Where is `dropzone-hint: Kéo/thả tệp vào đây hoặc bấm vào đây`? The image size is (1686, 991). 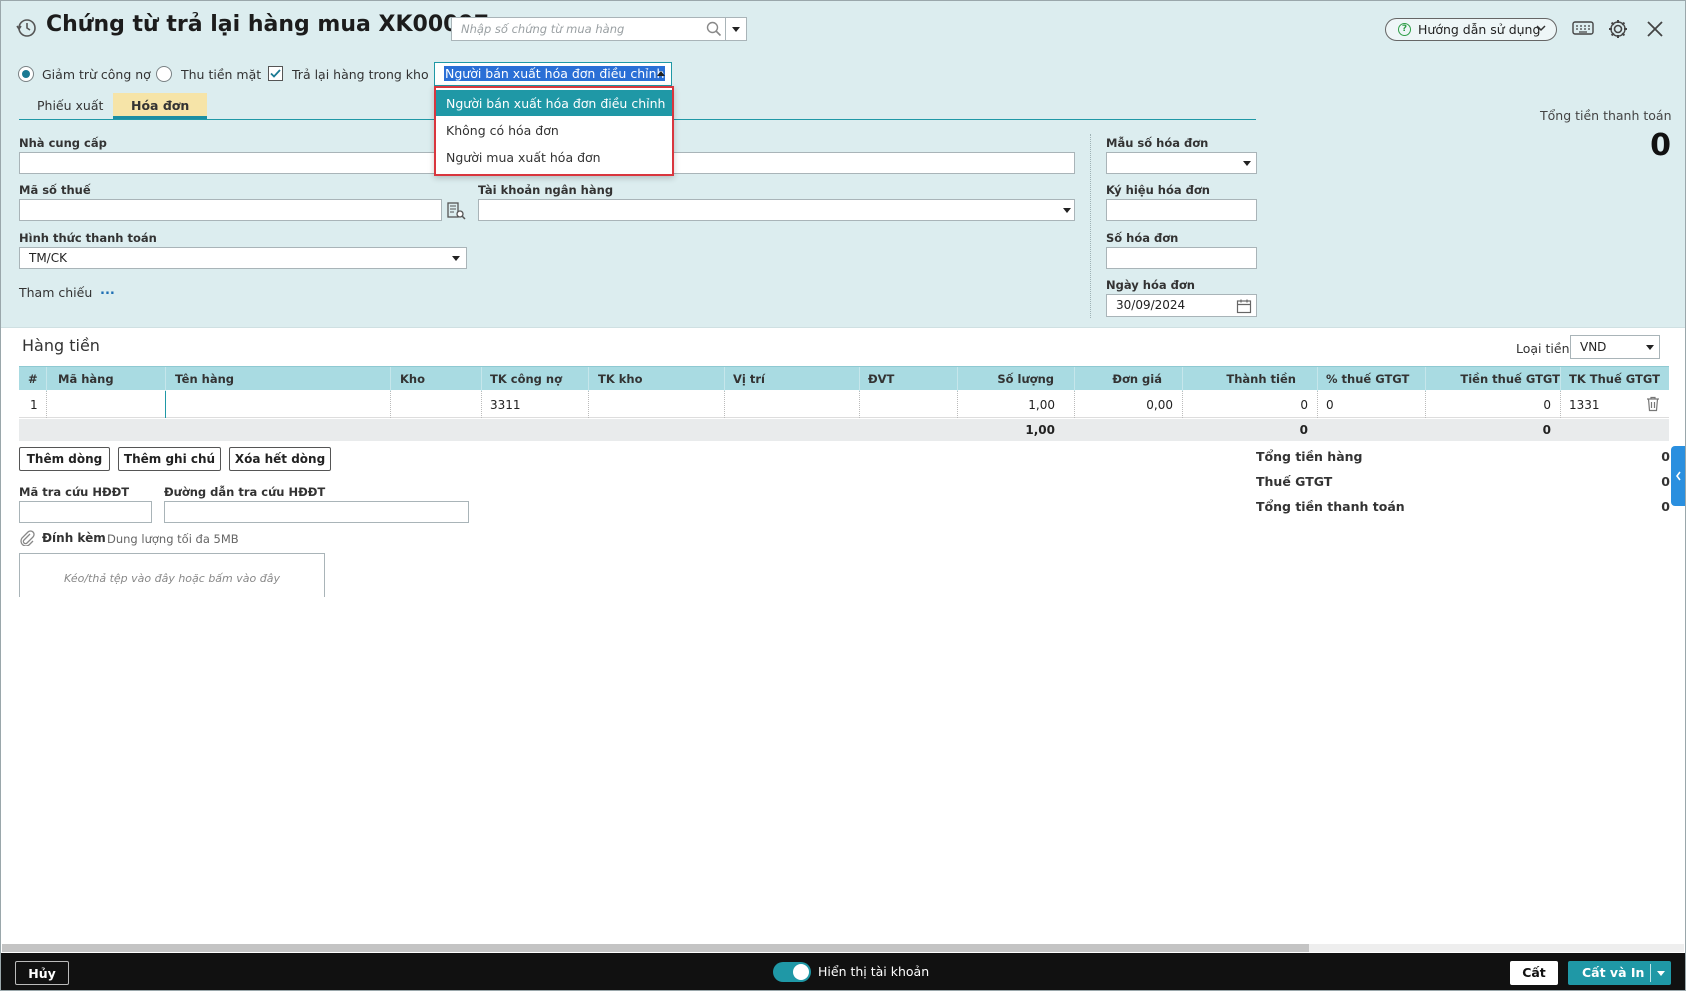
dropzone-hint: Kéo/thả tệp vào đây hoặc bấm vào đây is located at coordinates (172, 578).